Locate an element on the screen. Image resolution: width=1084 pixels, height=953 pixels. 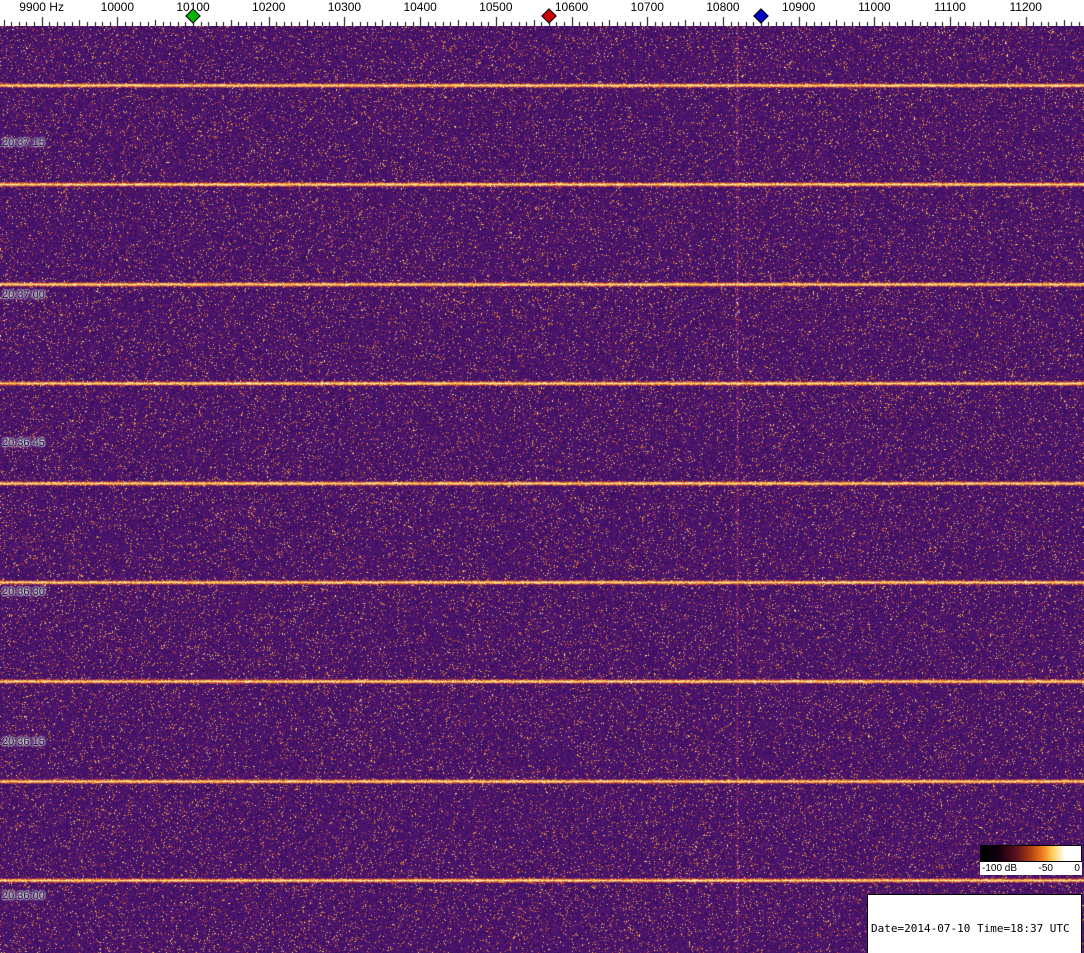
info-date-line: Date=2014-07-10 Time=18:37 UTC is located at coordinates (970, 928).